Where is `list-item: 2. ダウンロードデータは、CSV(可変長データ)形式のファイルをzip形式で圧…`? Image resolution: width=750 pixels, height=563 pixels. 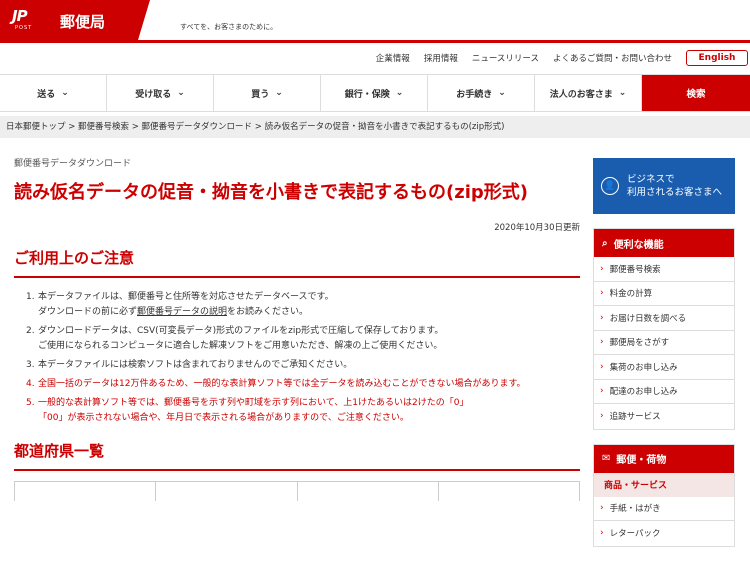
list-item: 2. ダウンロードデータは、CSV(可変長データ)形式のファイルをzip形式で圧… is located at coordinates (303, 339).